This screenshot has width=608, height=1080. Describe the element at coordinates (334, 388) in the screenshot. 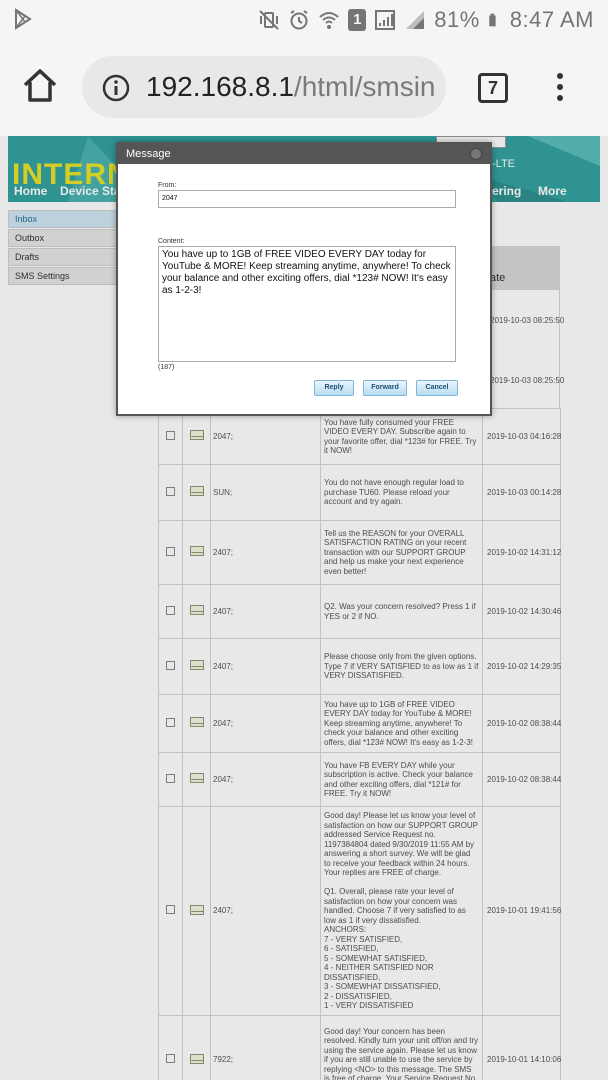

I see `reply-button: Reply` at that location.